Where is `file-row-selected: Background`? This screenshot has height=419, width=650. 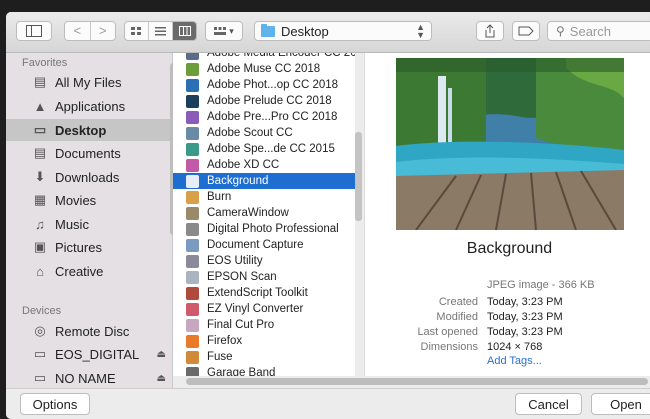 file-row-selected: Background is located at coordinates (264, 181).